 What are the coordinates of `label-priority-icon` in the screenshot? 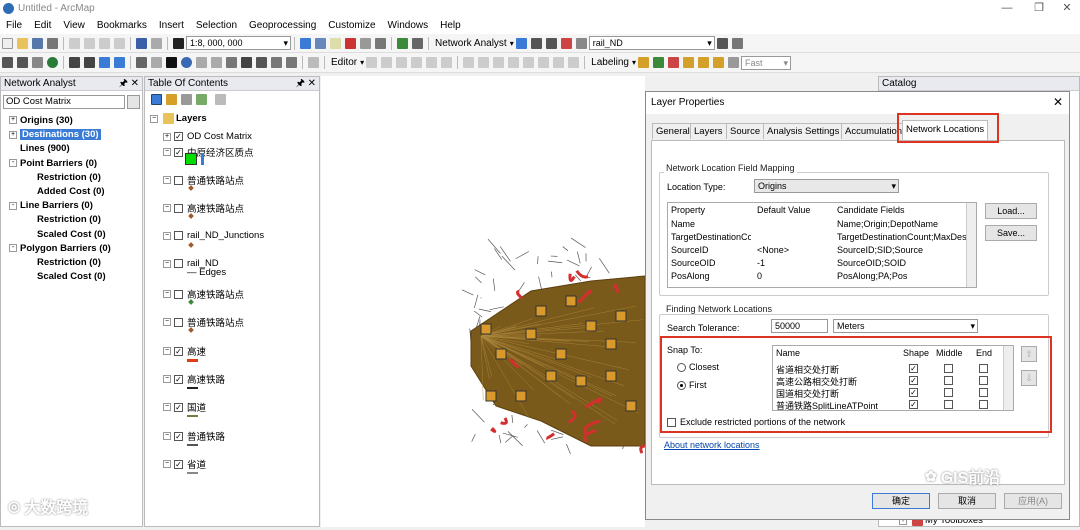 It's located at (658, 62).